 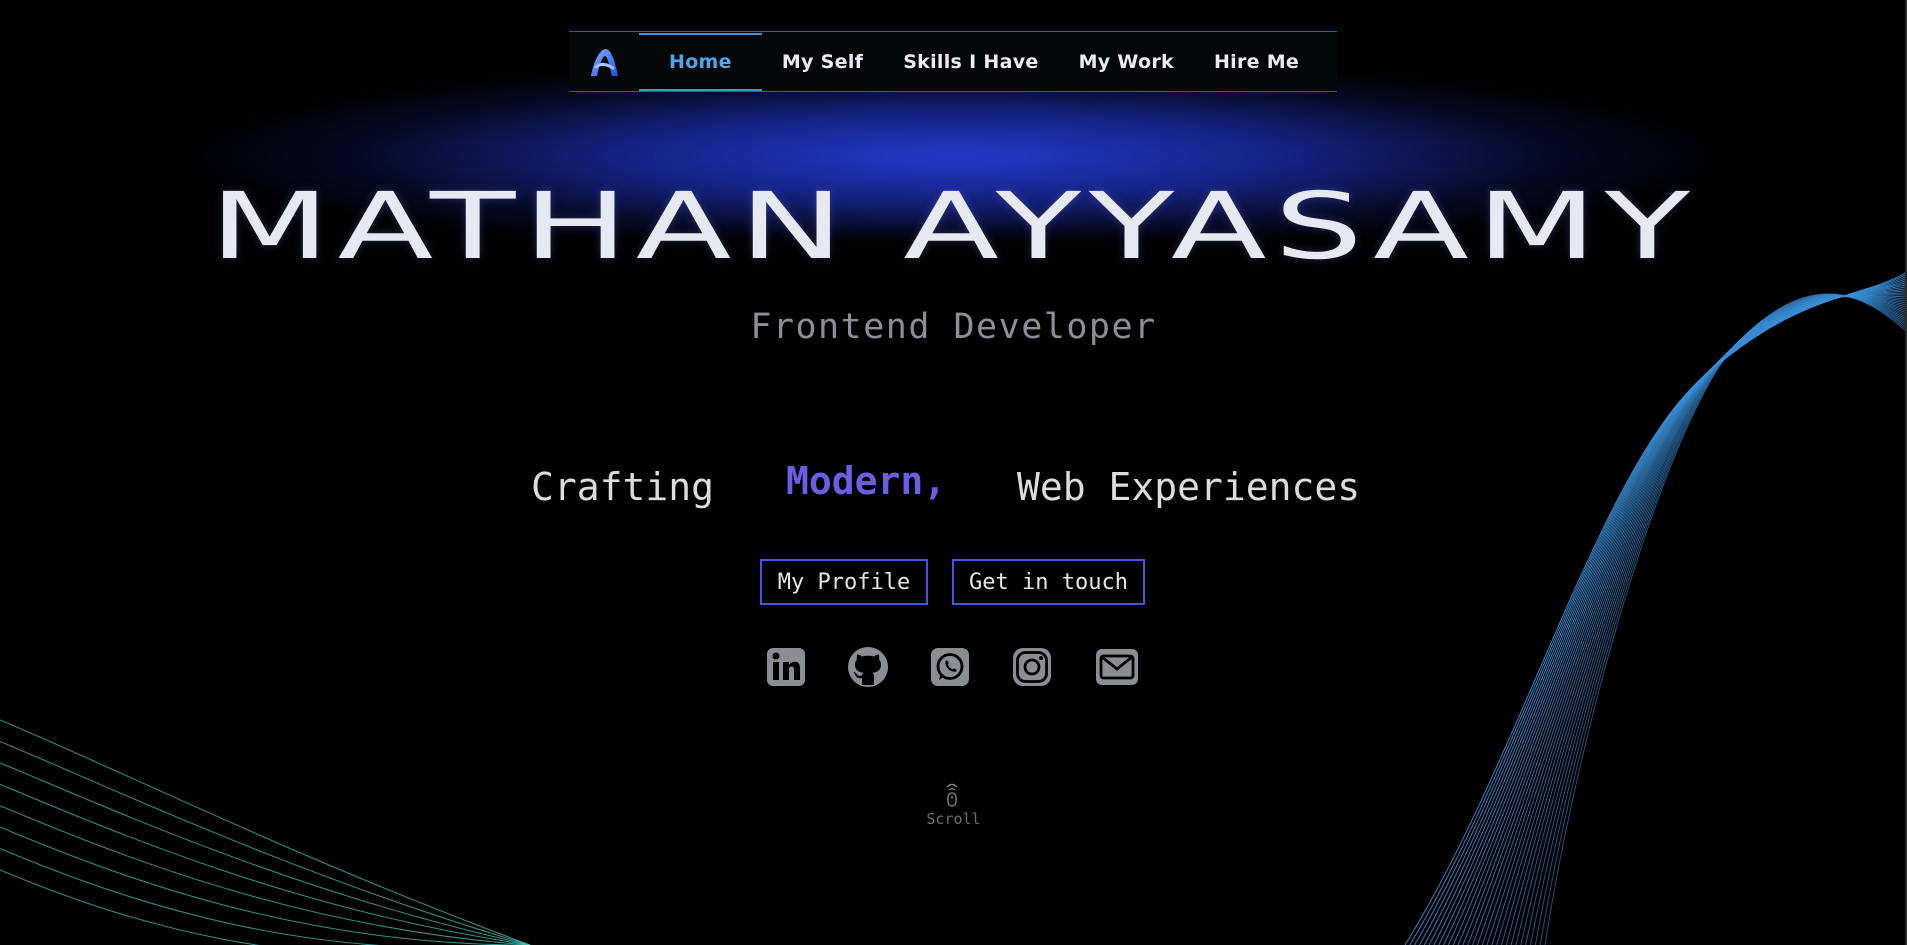 What do you see at coordinates (1126, 62) in the screenshot?
I see `nav-my-work: My Work` at bounding box center [1126, 62].